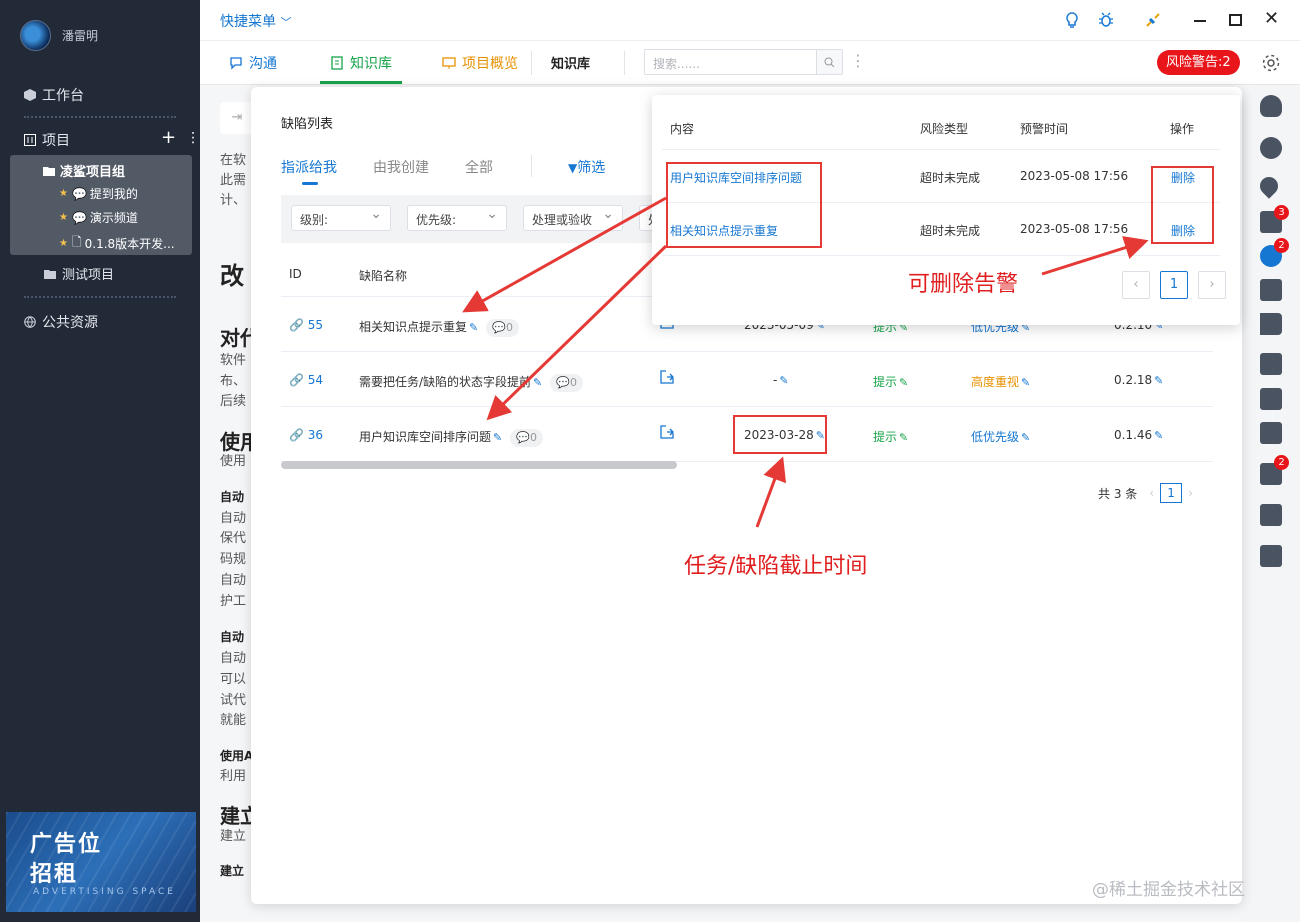 The image size is (1300, 922). I want to click on watermark: @稀土掘金技术社区, so click(1168, 890).